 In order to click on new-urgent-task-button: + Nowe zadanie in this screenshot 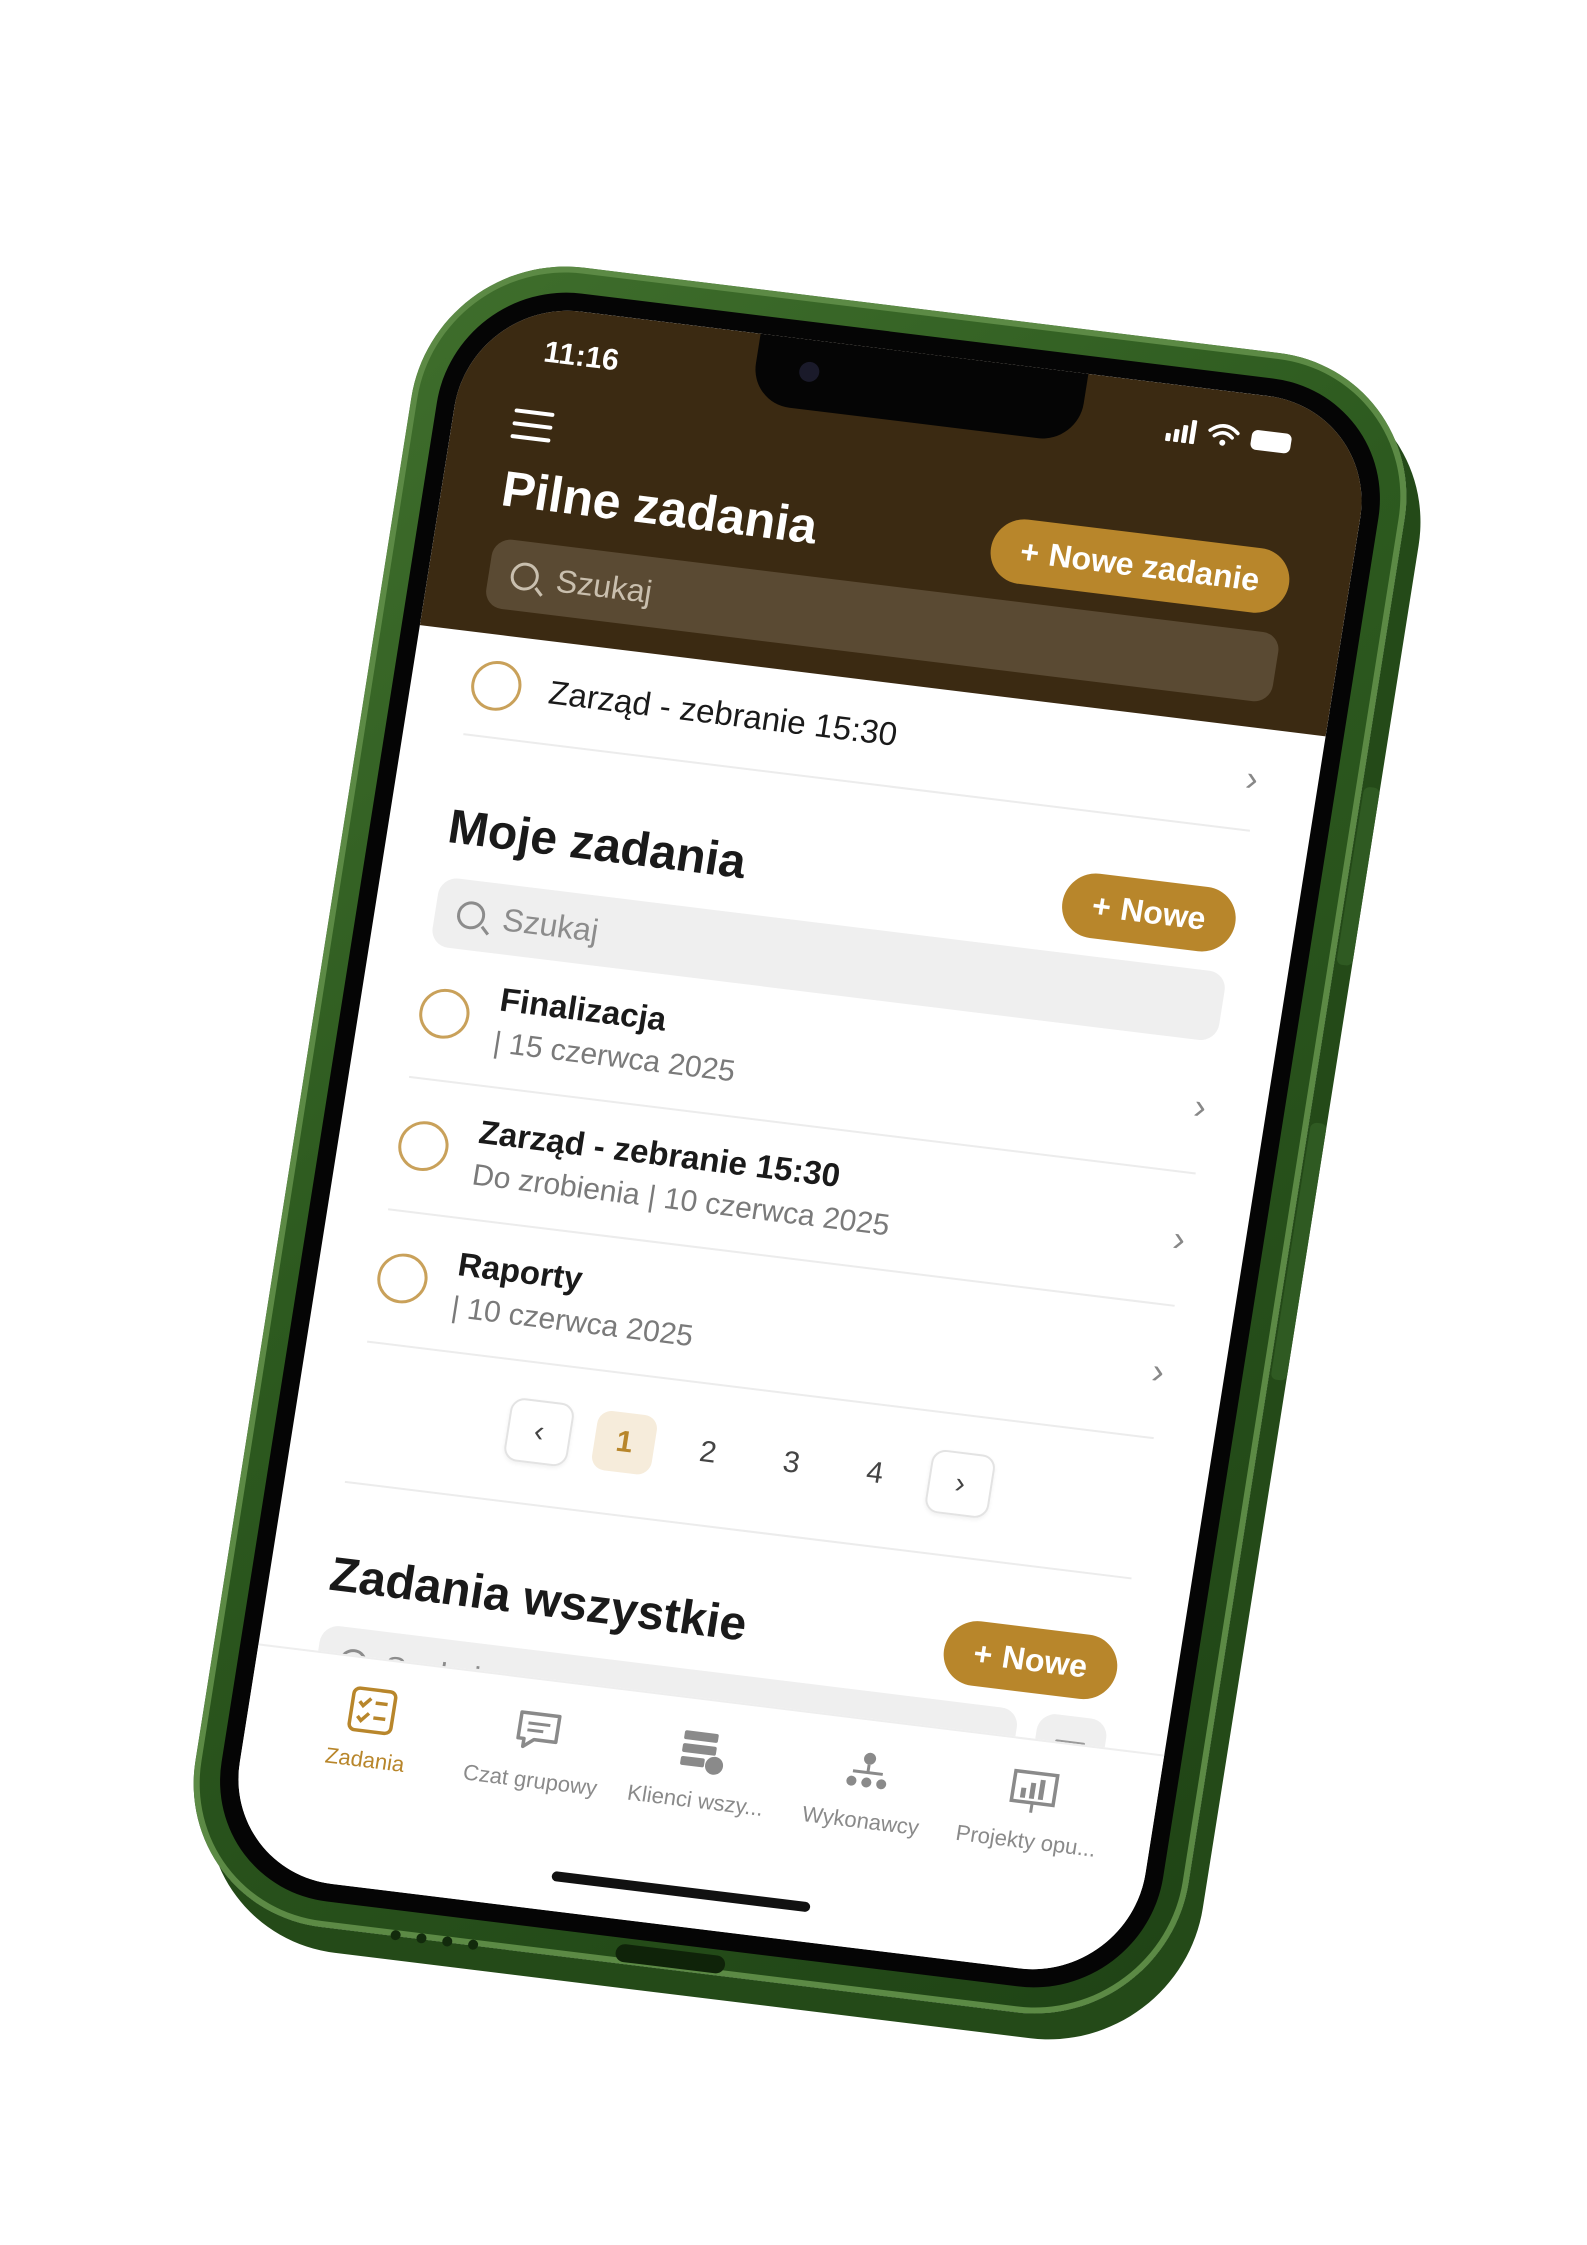, I will do `click(1140, 566)`.